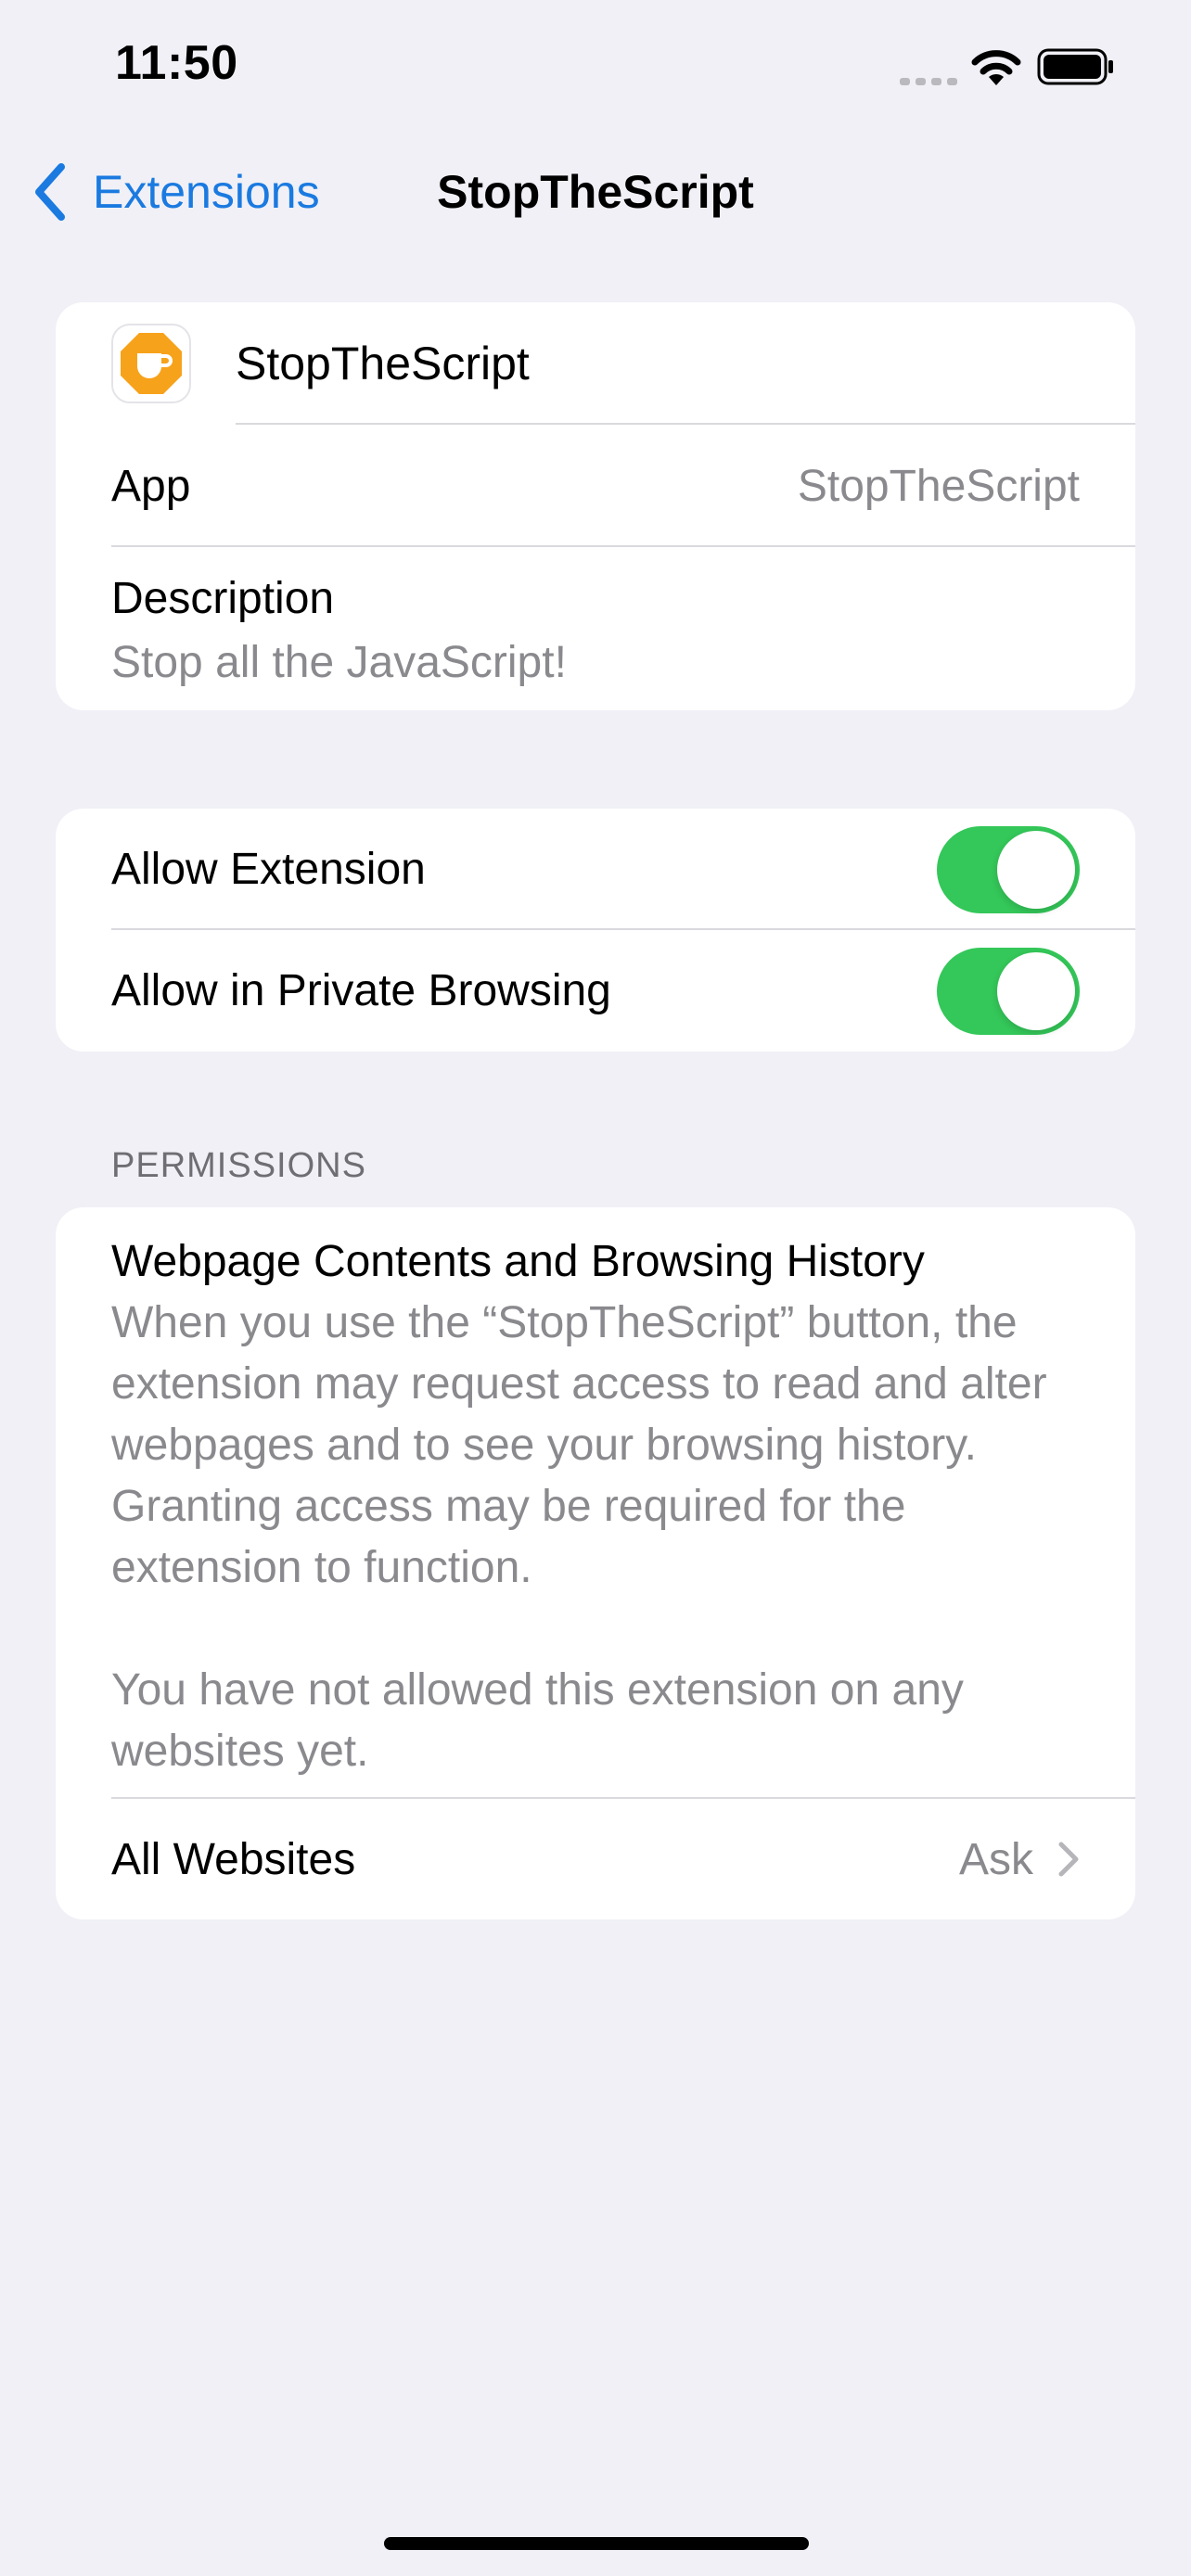  What do you see at coordinates (597, 2543) in the screenshot?
I see `home-indicator` at bounding box center [597, 2543].